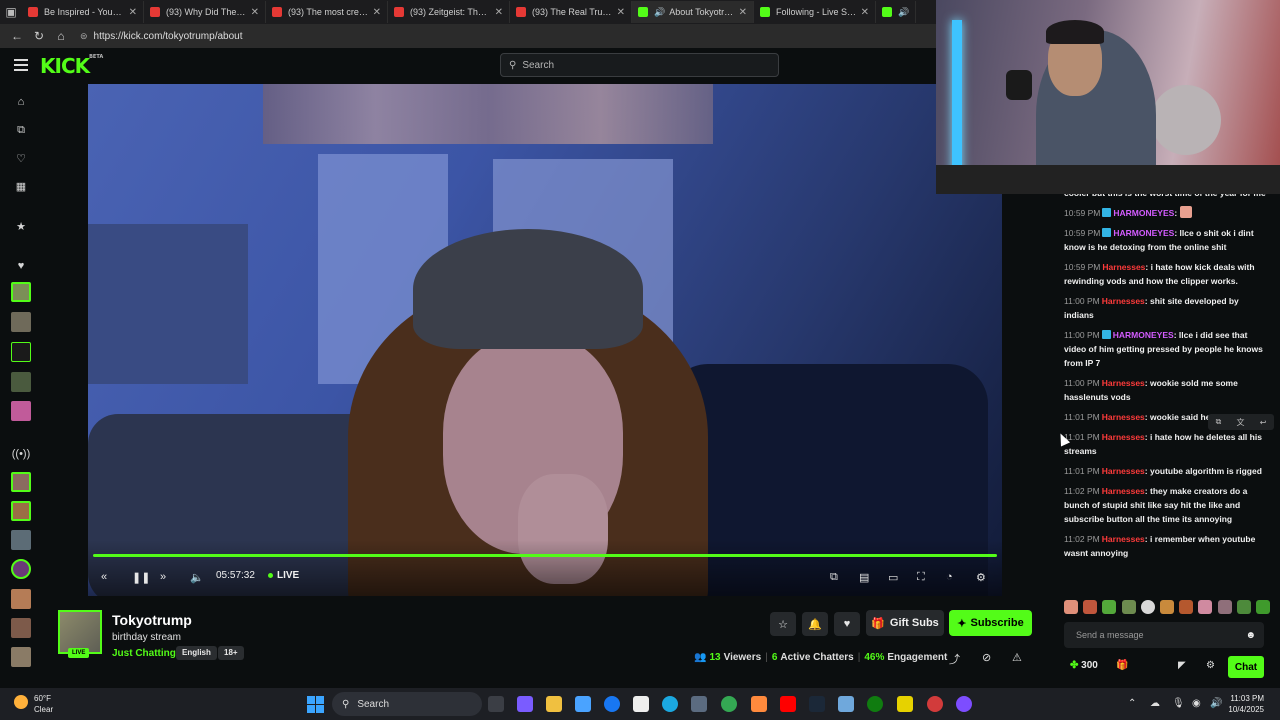 The height and width of the screenshot is (720, 1280). What do you see at coordinates (161, 36) in the screenshot?
I see `url-field: ⊜ https://kick.com/tokyotrump/about` at bounding box center [161, 36].